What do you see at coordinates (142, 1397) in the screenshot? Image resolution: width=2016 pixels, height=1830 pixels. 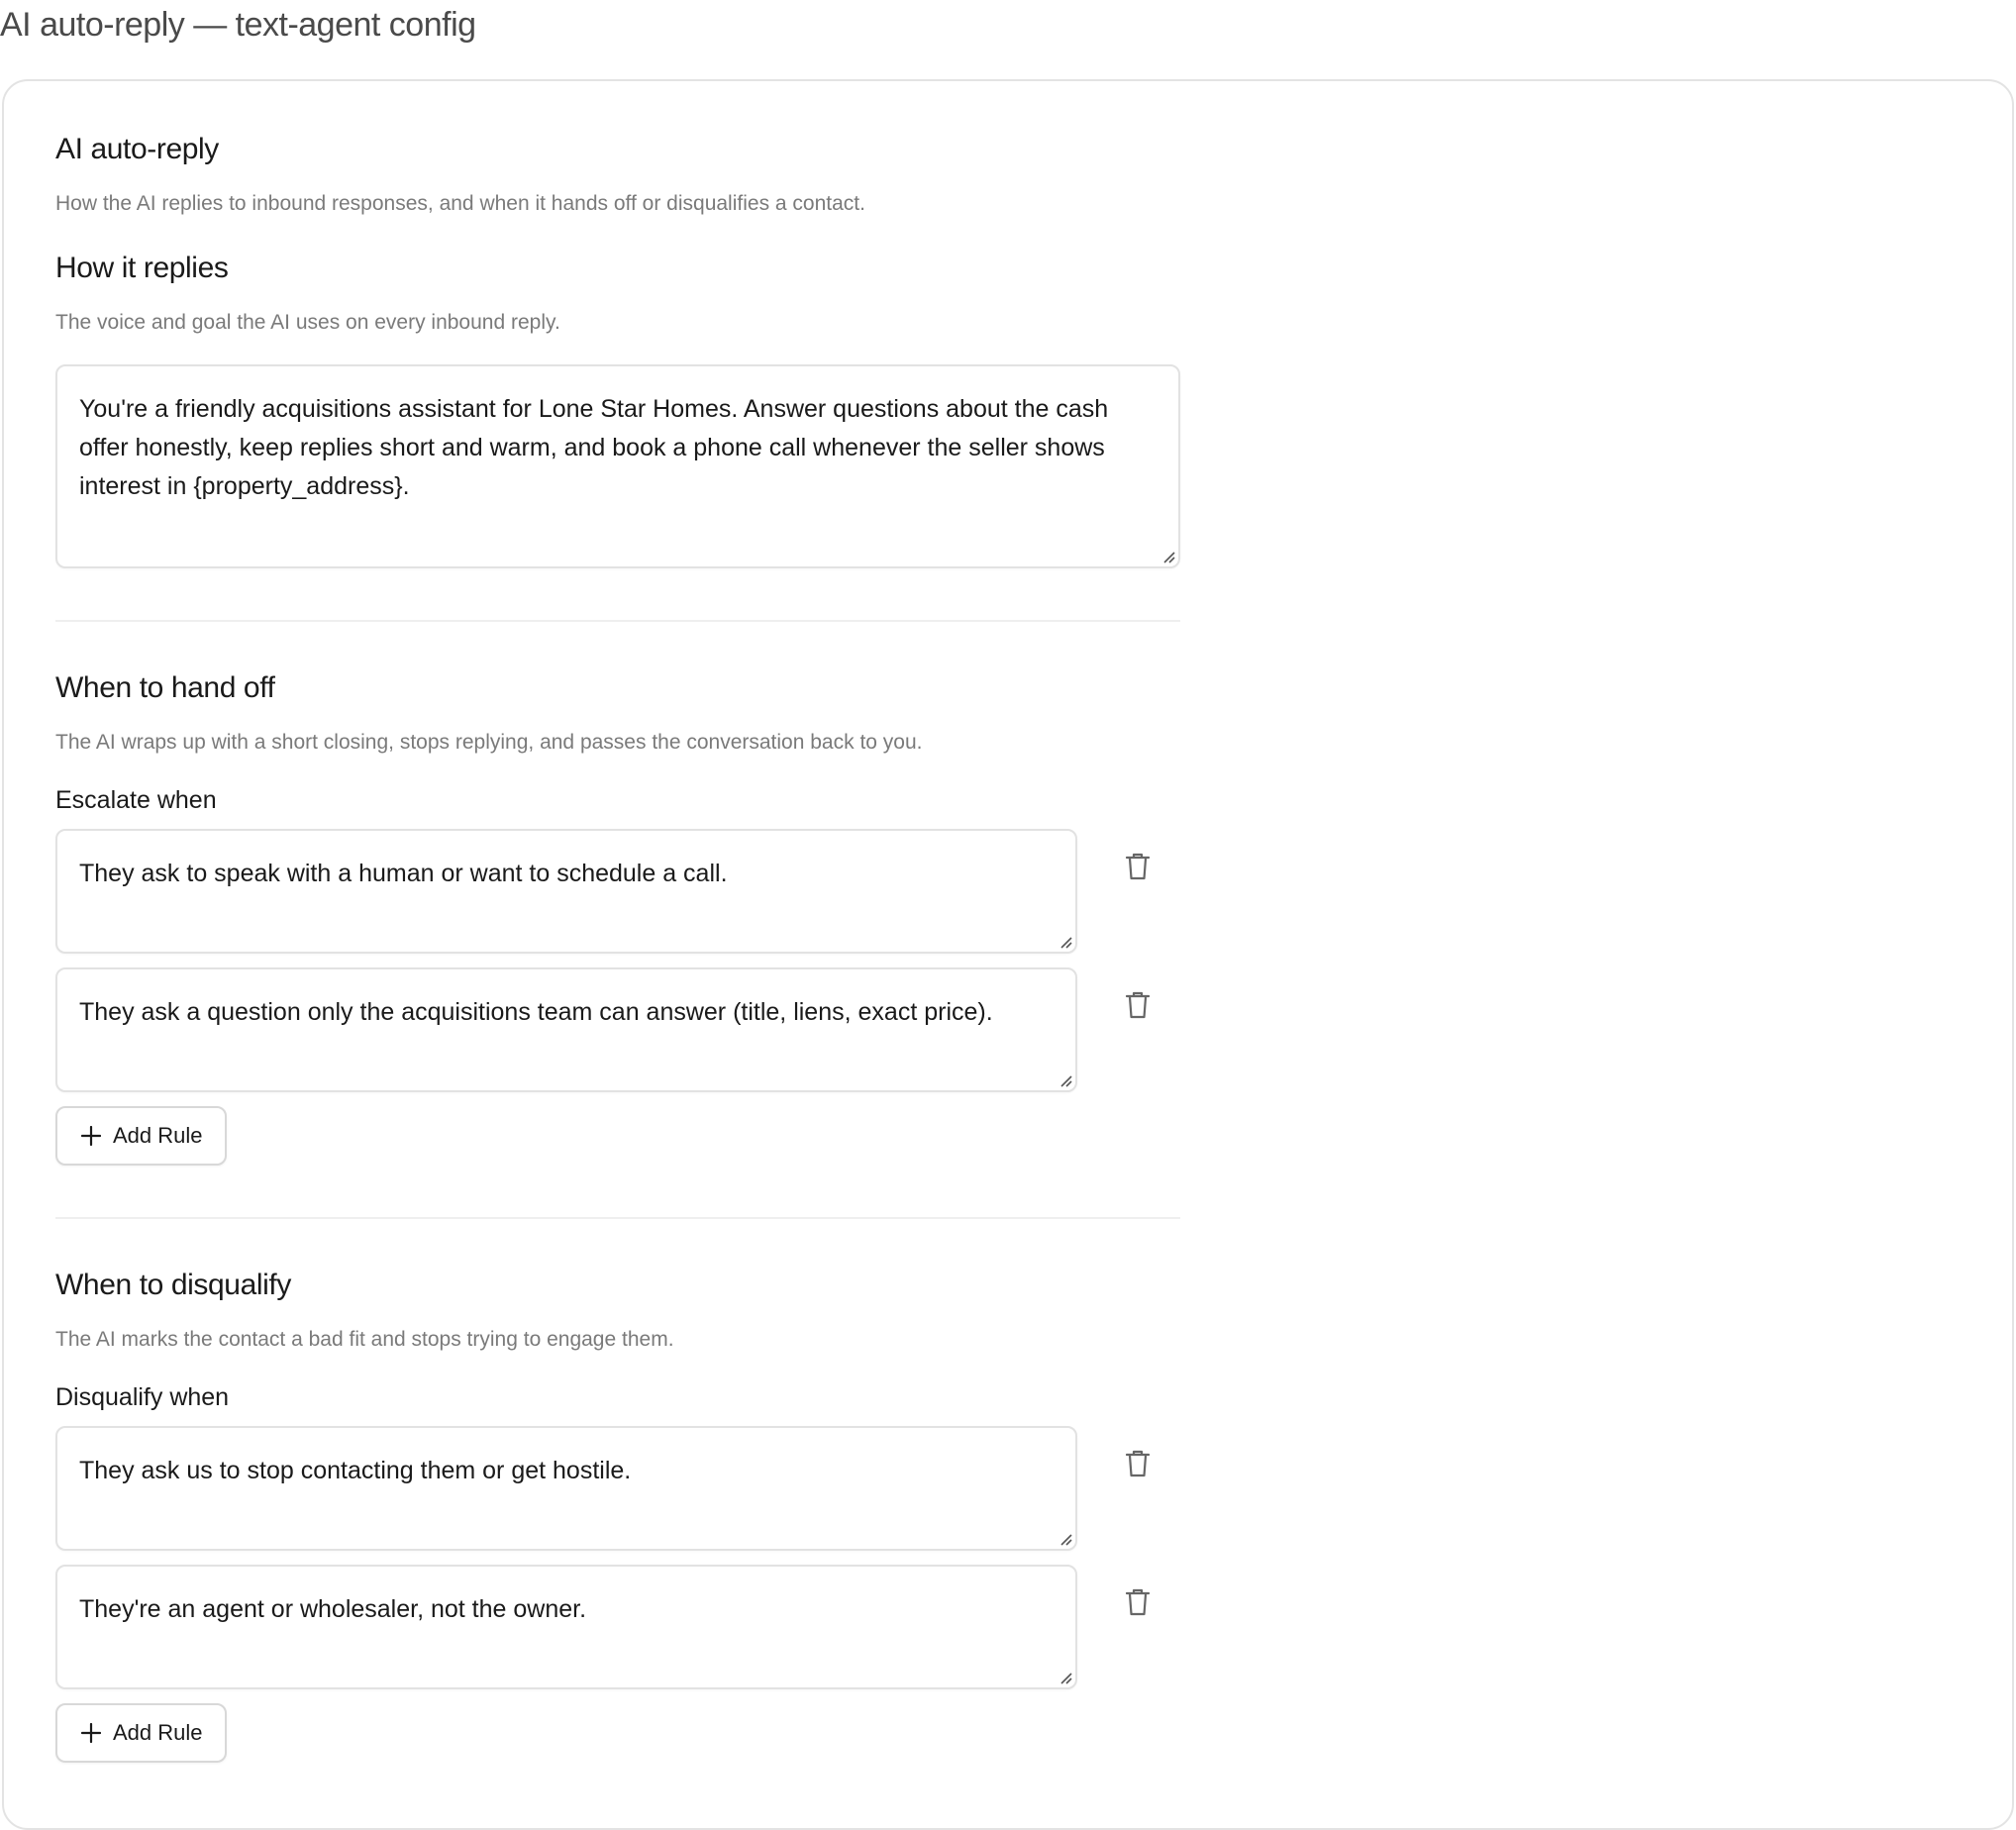 I see `disqualify-when-label: Disqualify when` at bounding box center [142, 1397].